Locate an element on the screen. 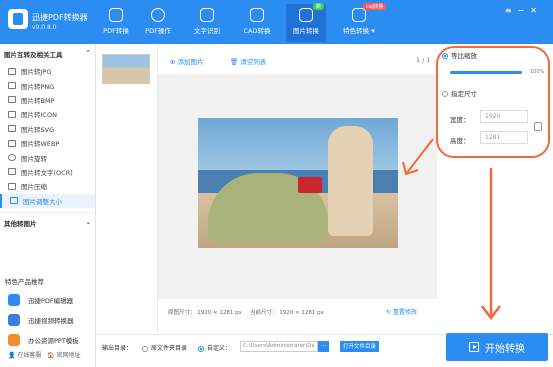 This screenshot has width=553, height=367. sidebar-section-image-tools: 图片互转及相关工具 ⌃ is located at coordinates (47, 54).